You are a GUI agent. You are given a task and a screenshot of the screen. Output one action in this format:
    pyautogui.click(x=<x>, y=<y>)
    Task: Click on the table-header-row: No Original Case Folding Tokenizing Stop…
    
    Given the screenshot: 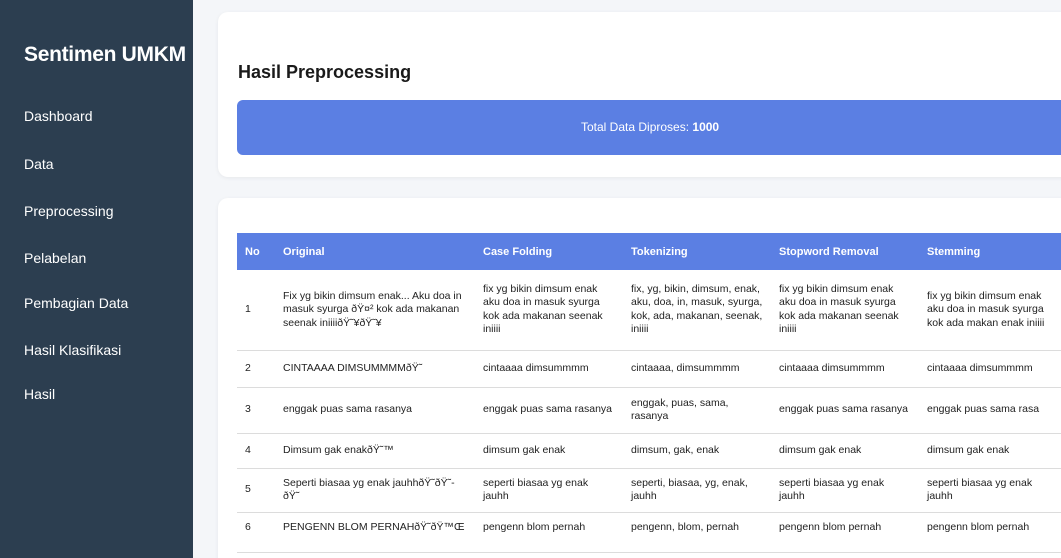 What is the action you would take?
    pyautogui.click(x=649, y=251)
    